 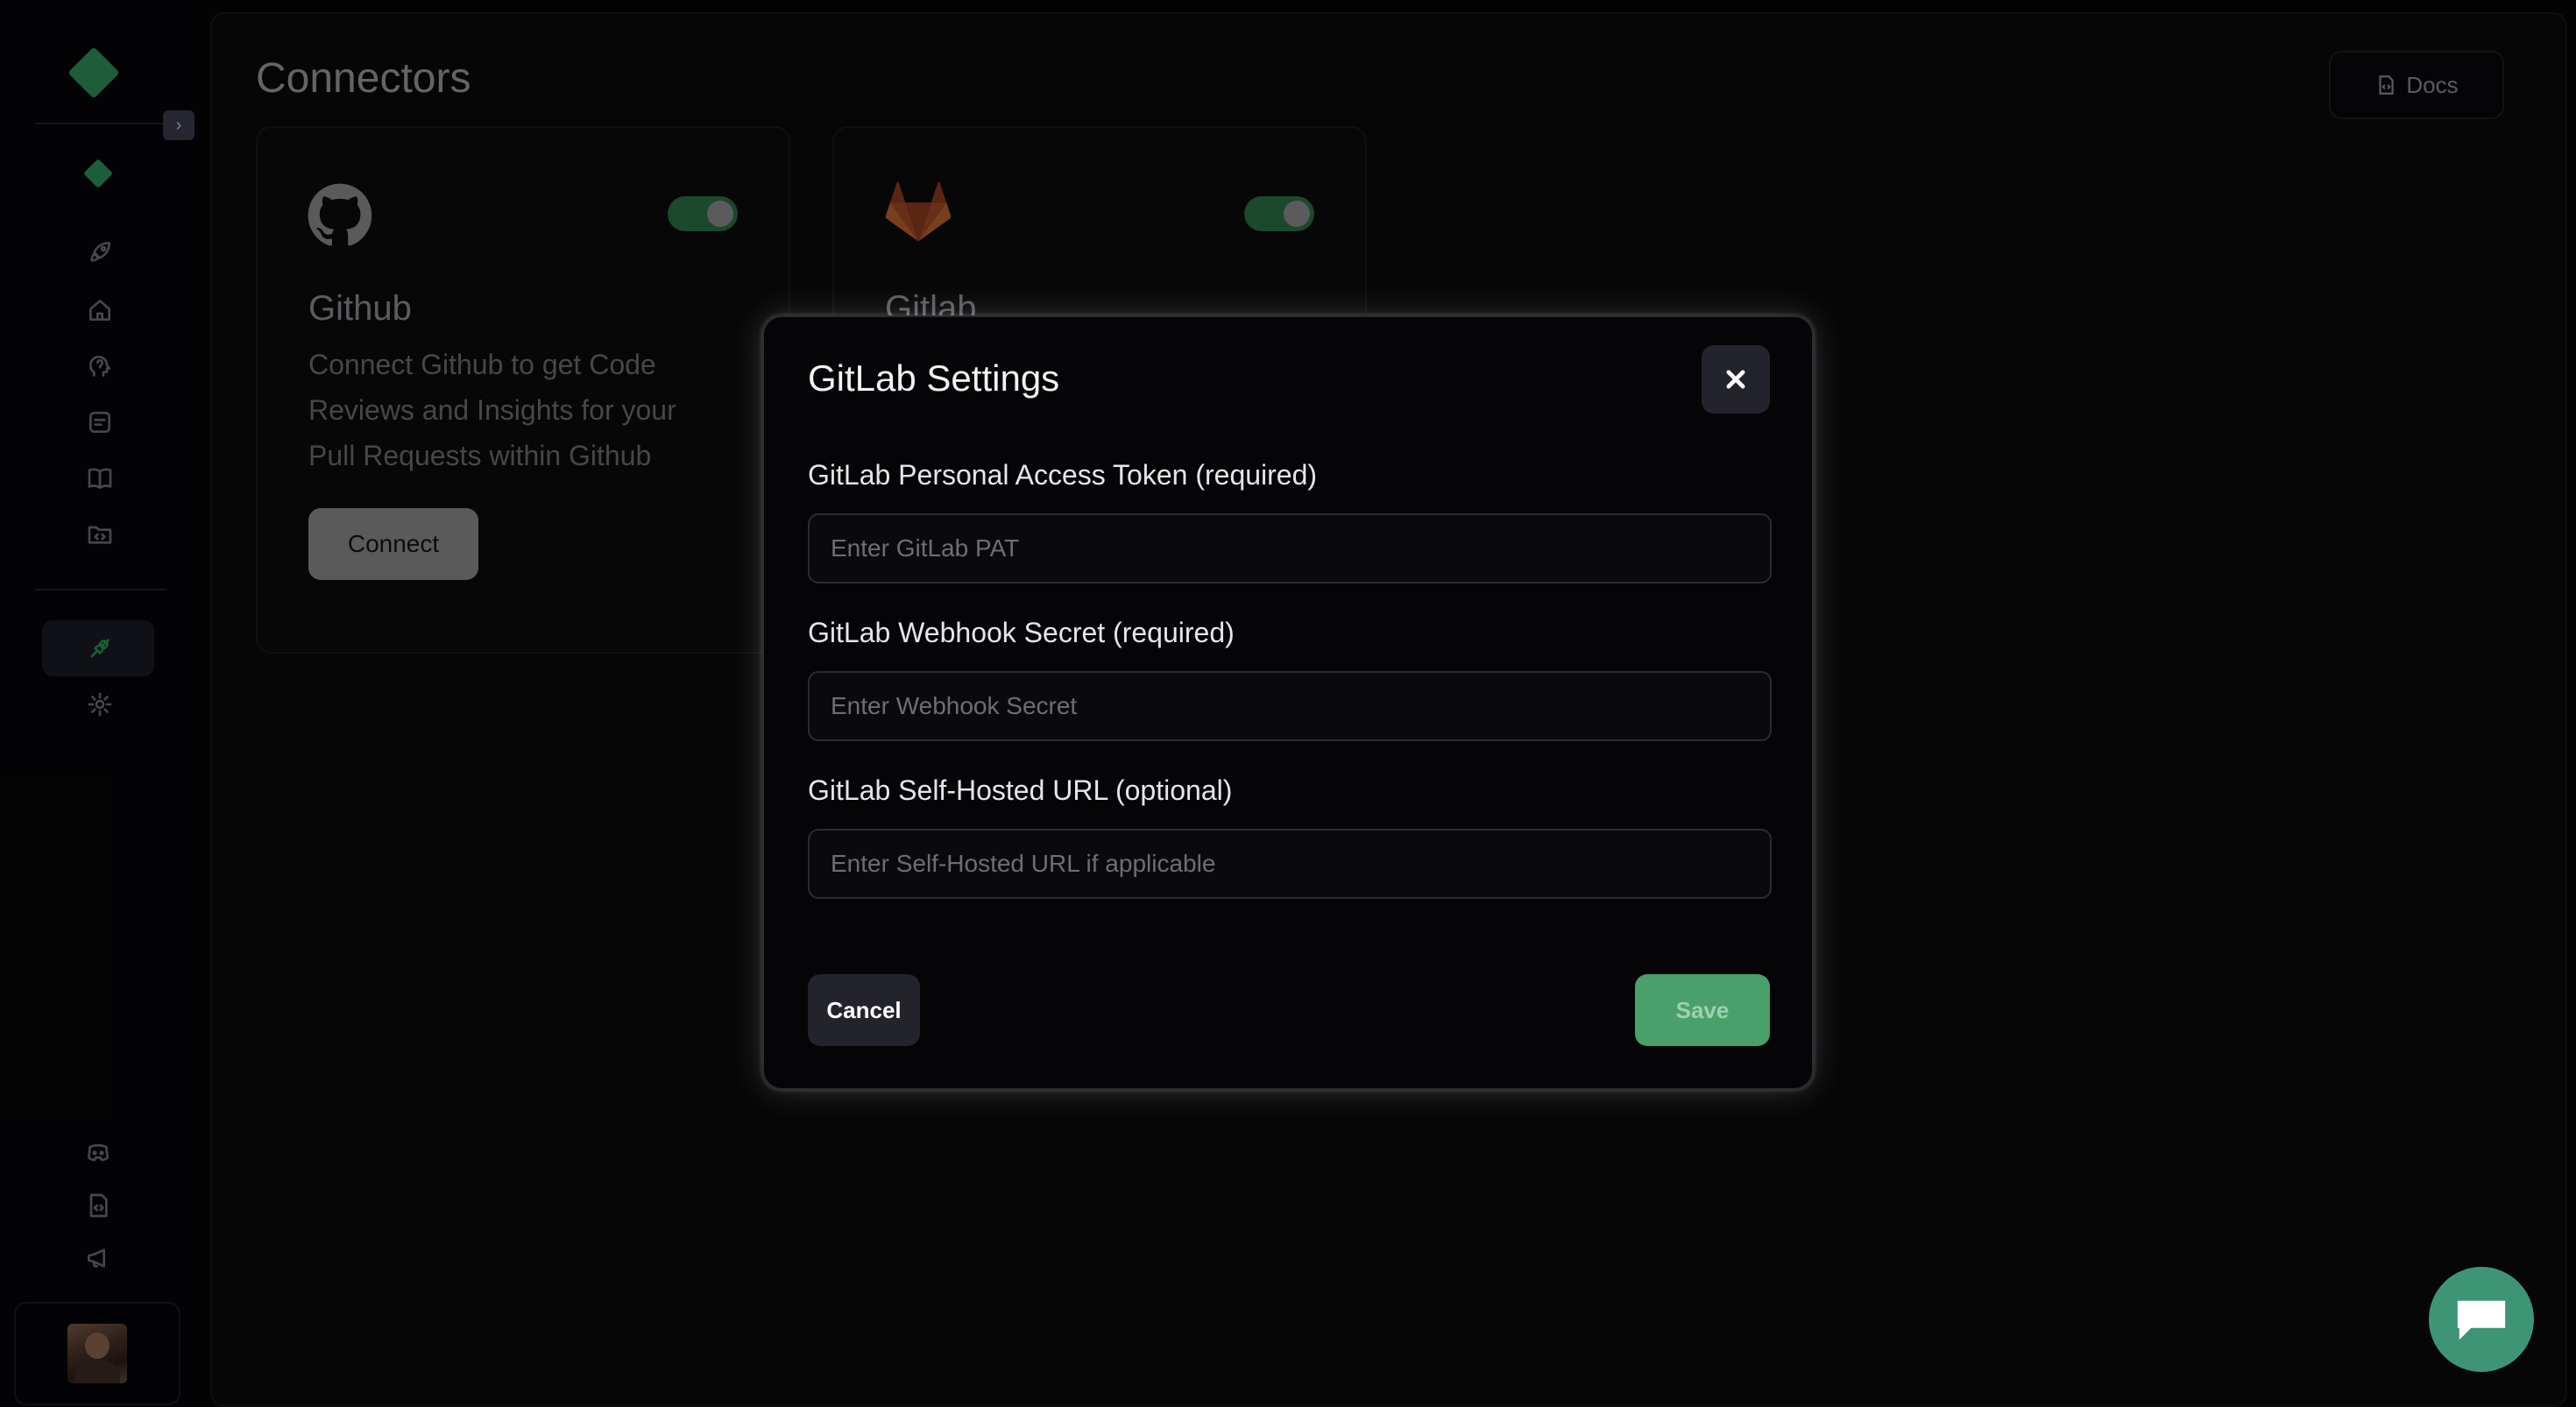 I want to click on self-hosted-url-input, so click(x=1290, y=864).